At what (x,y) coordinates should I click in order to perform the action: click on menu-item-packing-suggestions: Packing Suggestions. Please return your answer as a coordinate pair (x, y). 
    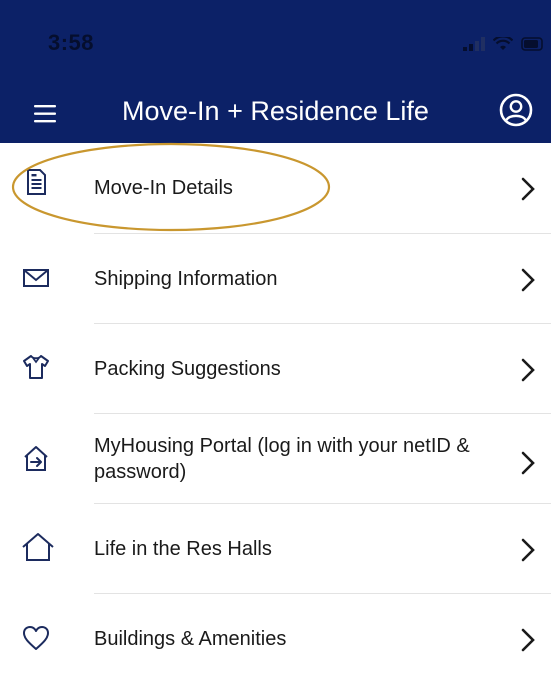
    Looking at the image, I should click on (275, 368).